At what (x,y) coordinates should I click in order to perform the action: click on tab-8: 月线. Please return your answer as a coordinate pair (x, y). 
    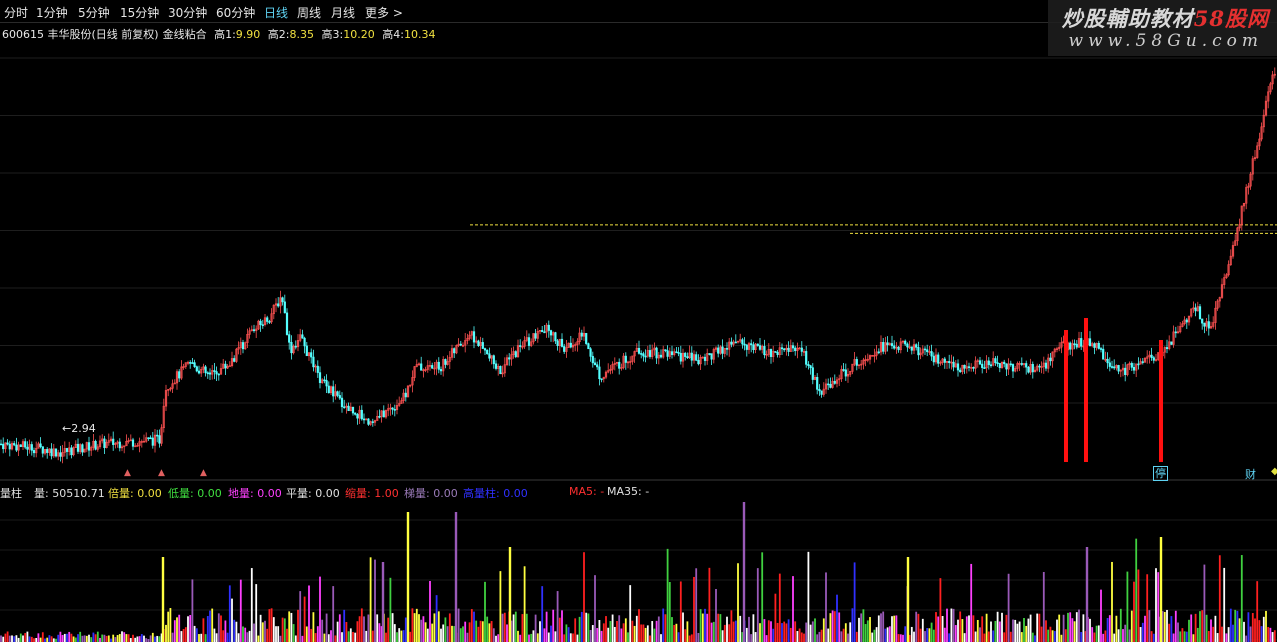
    Looking at the image, I should click on (343, 12).